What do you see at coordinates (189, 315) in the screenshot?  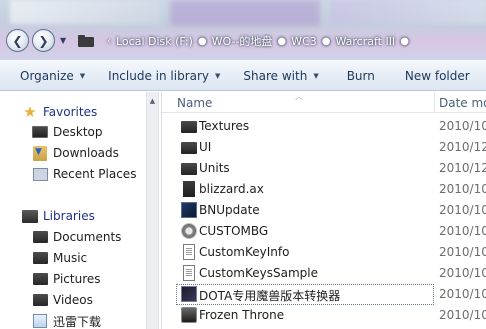 I see `frozen-throne-icon` at bounding box center [189, 315].